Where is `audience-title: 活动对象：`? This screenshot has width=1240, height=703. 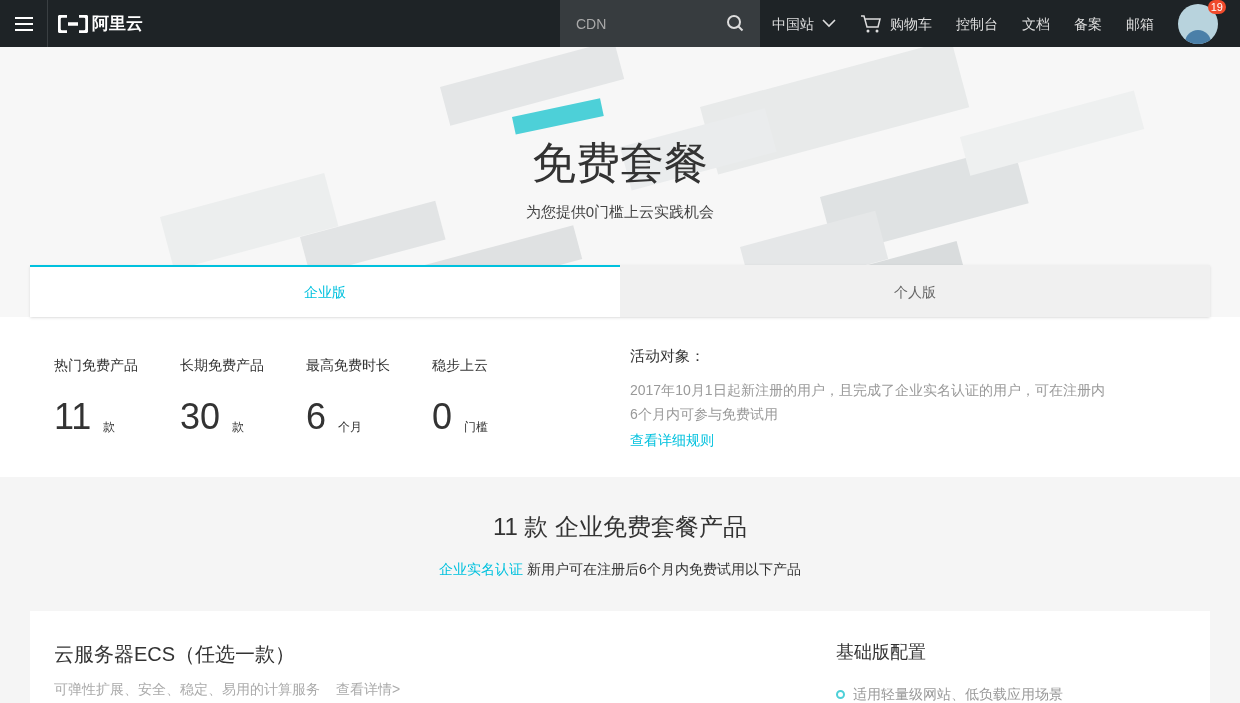 audience-title: 活动对象： is located at coordinates (668, 356).